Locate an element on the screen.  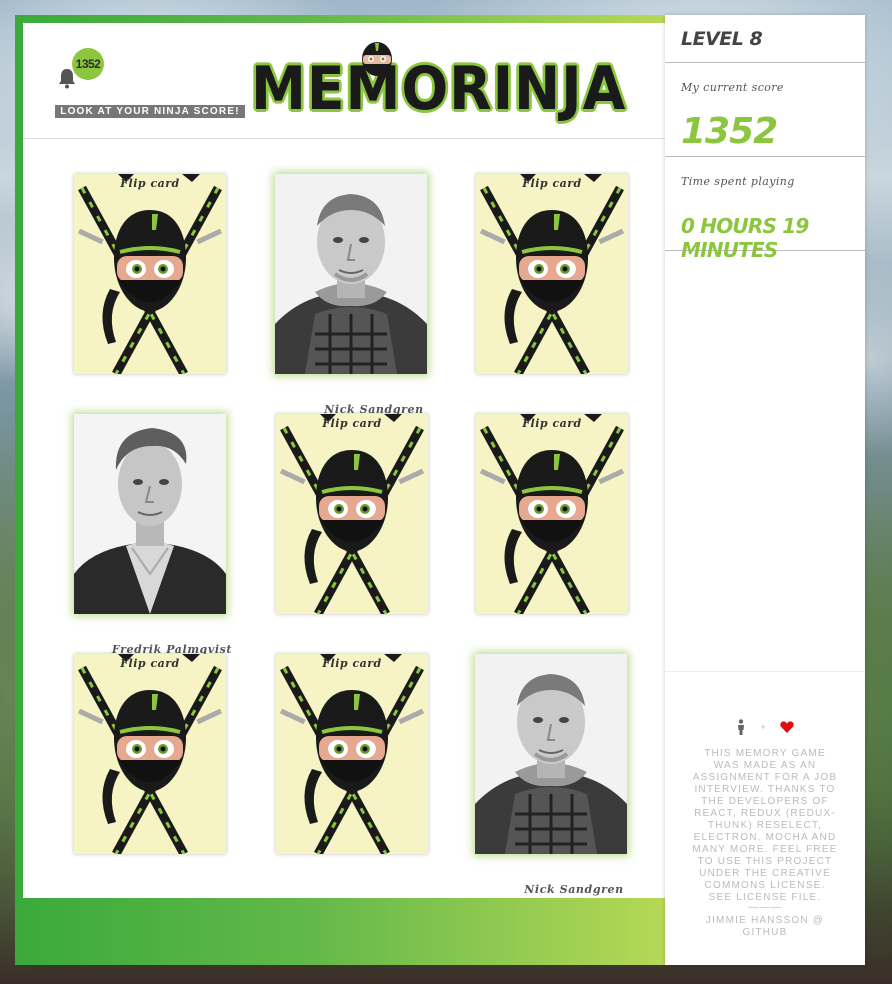
score-caption: My current score is located at coordinates (732, 87).